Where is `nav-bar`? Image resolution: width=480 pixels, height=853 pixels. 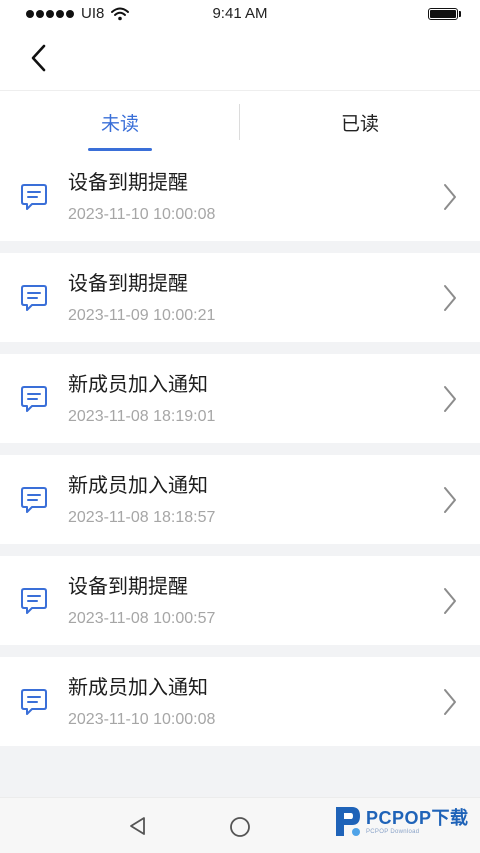
nav-bar is located at coordinates (240, 60).